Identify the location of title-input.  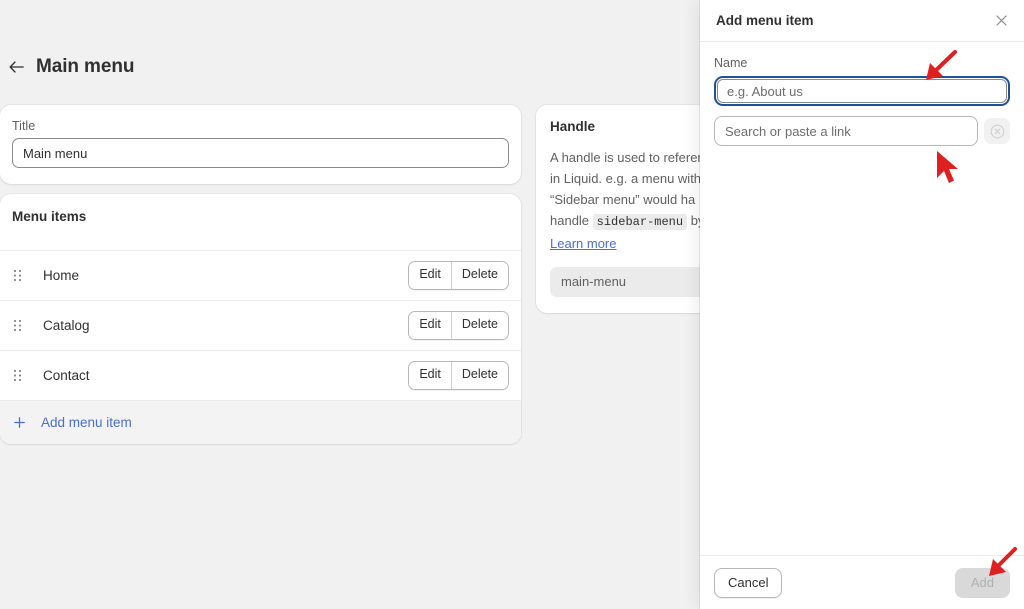
(260, 153).